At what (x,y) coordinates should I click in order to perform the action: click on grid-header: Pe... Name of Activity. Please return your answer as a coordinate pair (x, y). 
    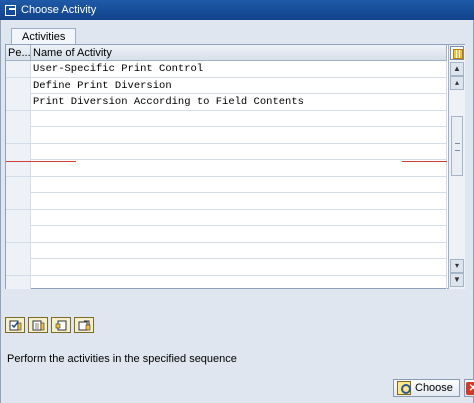
    Looking at the image, I should click on (226, 53).